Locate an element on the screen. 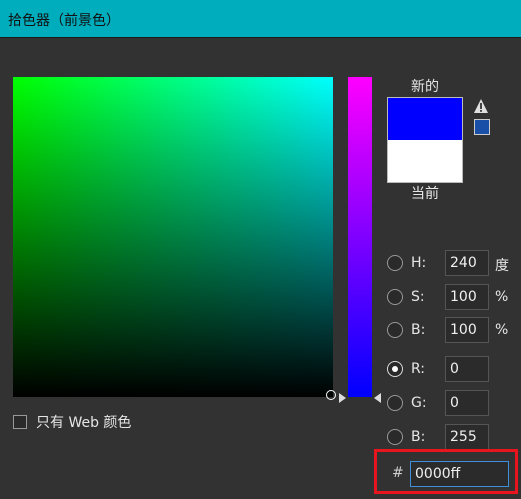 This screenshot has height=499, width=521. hue-slider is located at coordinates (360, 237).